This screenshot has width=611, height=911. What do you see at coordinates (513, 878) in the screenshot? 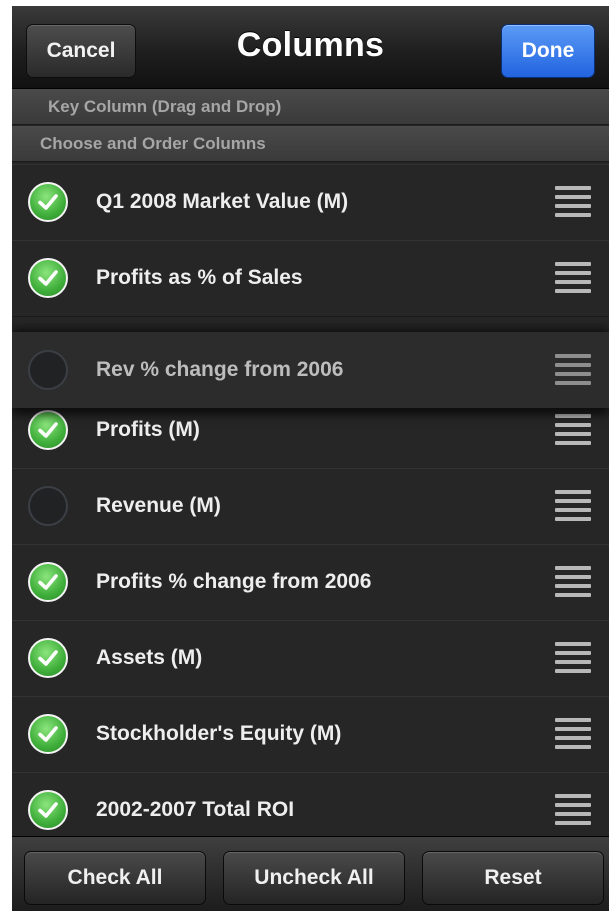
I see `reset-button: Reset` at bounding box center [513, 878].